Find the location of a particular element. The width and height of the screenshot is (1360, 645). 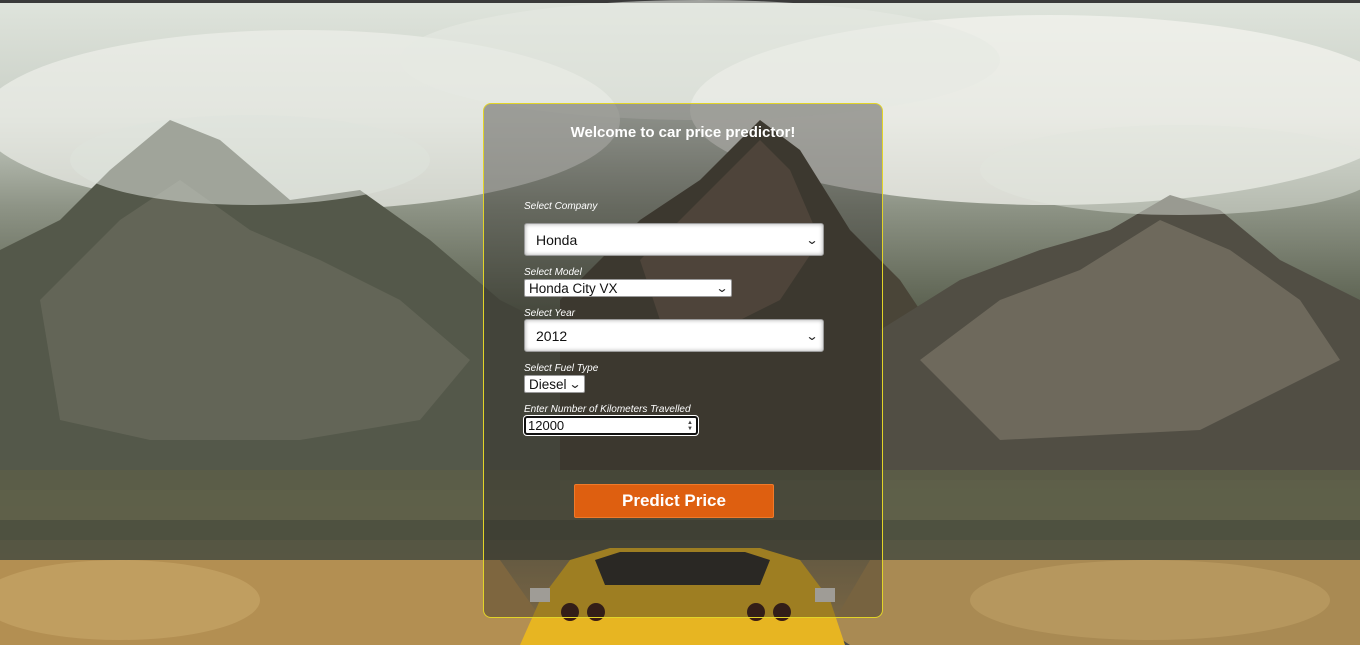

model-value: Honda City VX is located at coordinates (573, 288).